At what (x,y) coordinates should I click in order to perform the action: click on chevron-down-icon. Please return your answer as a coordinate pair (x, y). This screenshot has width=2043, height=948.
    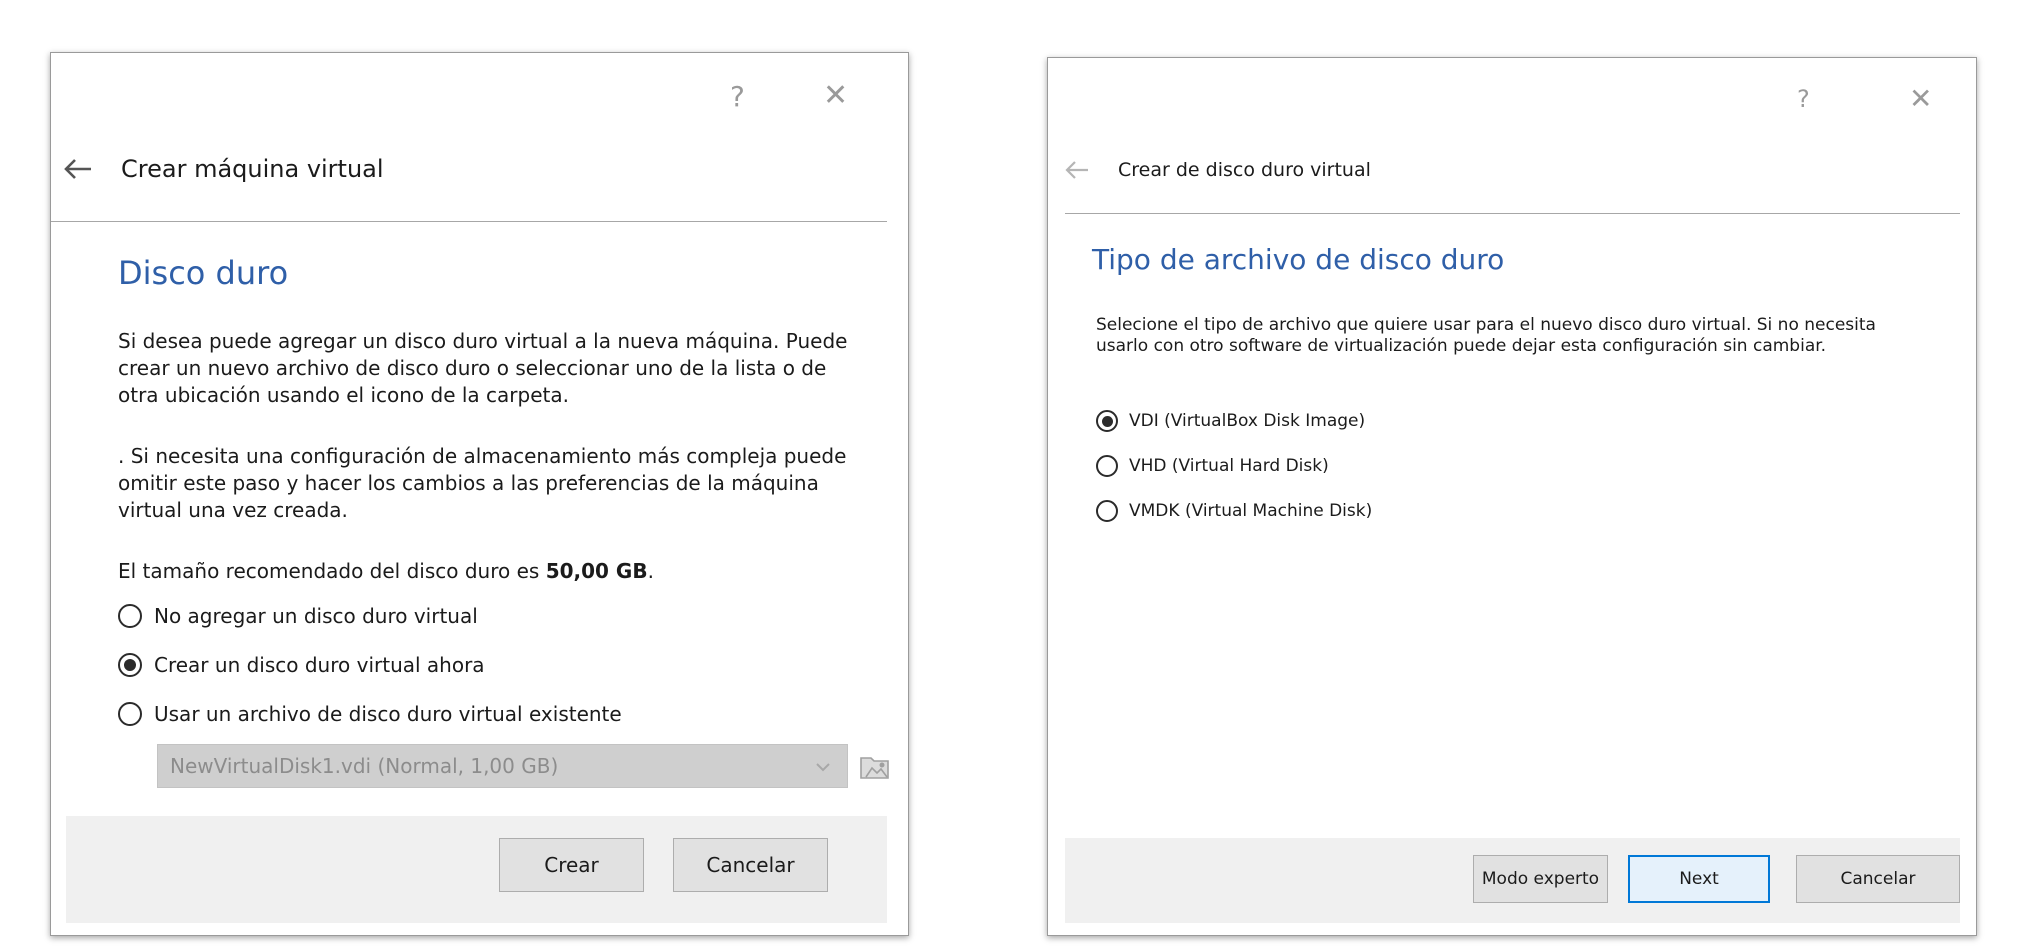
    Looking at the image, I should click on (823, 767).